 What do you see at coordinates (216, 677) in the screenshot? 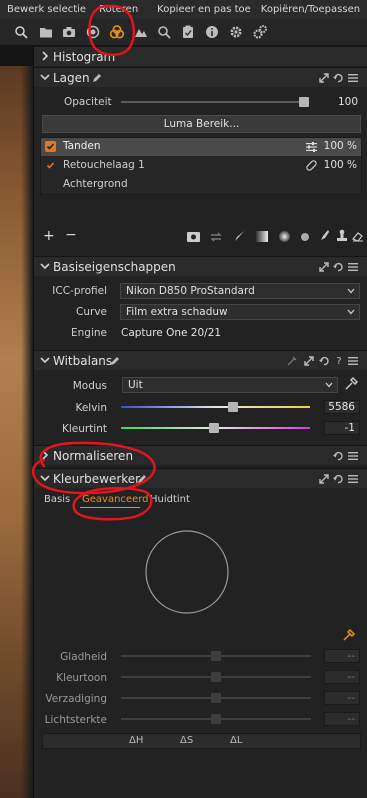
I see `hue-slider-knob` at bounding box center [216, 677].